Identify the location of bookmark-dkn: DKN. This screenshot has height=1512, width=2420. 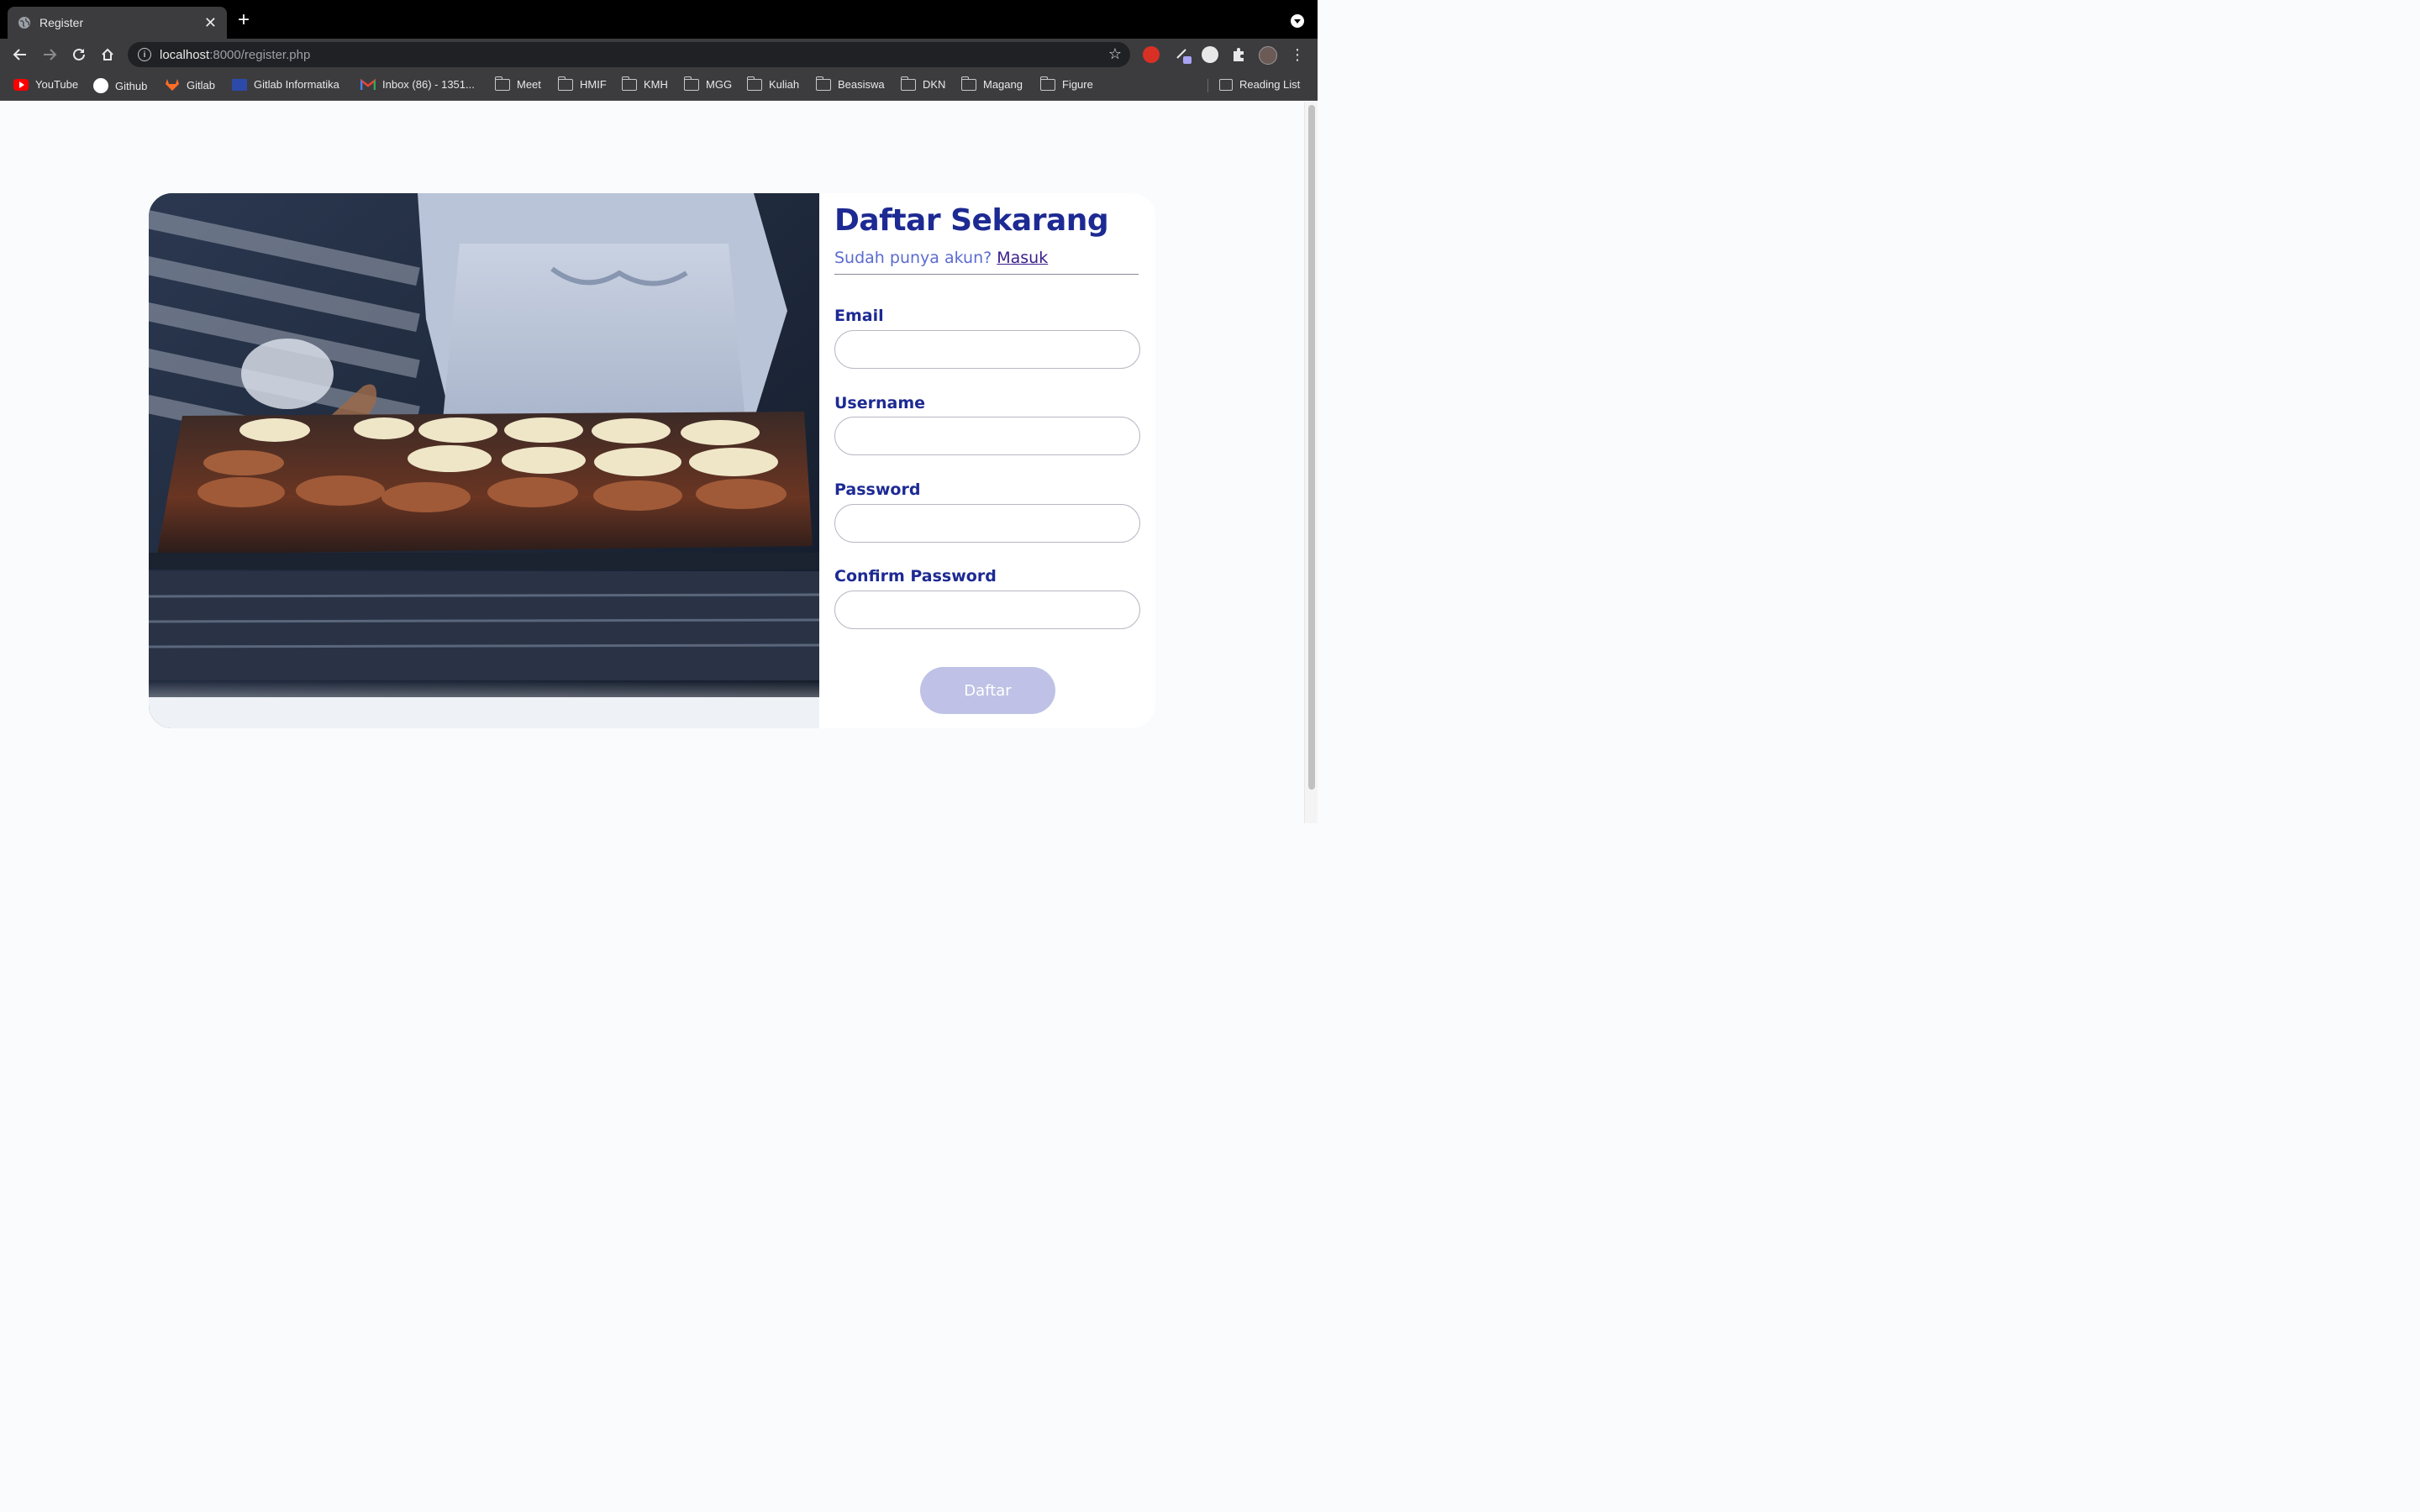
(924, 83).